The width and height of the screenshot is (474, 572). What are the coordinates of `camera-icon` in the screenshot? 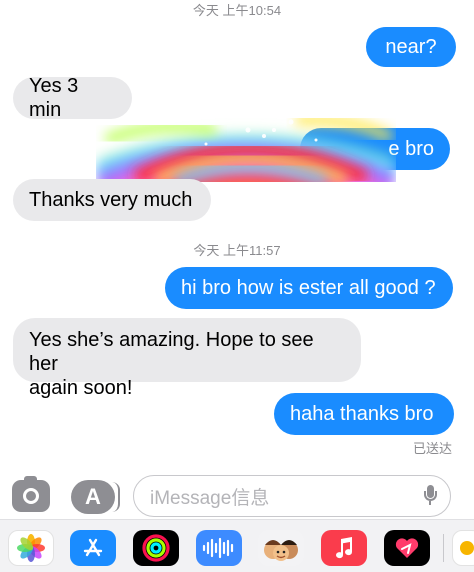 It's located at (31, 496).